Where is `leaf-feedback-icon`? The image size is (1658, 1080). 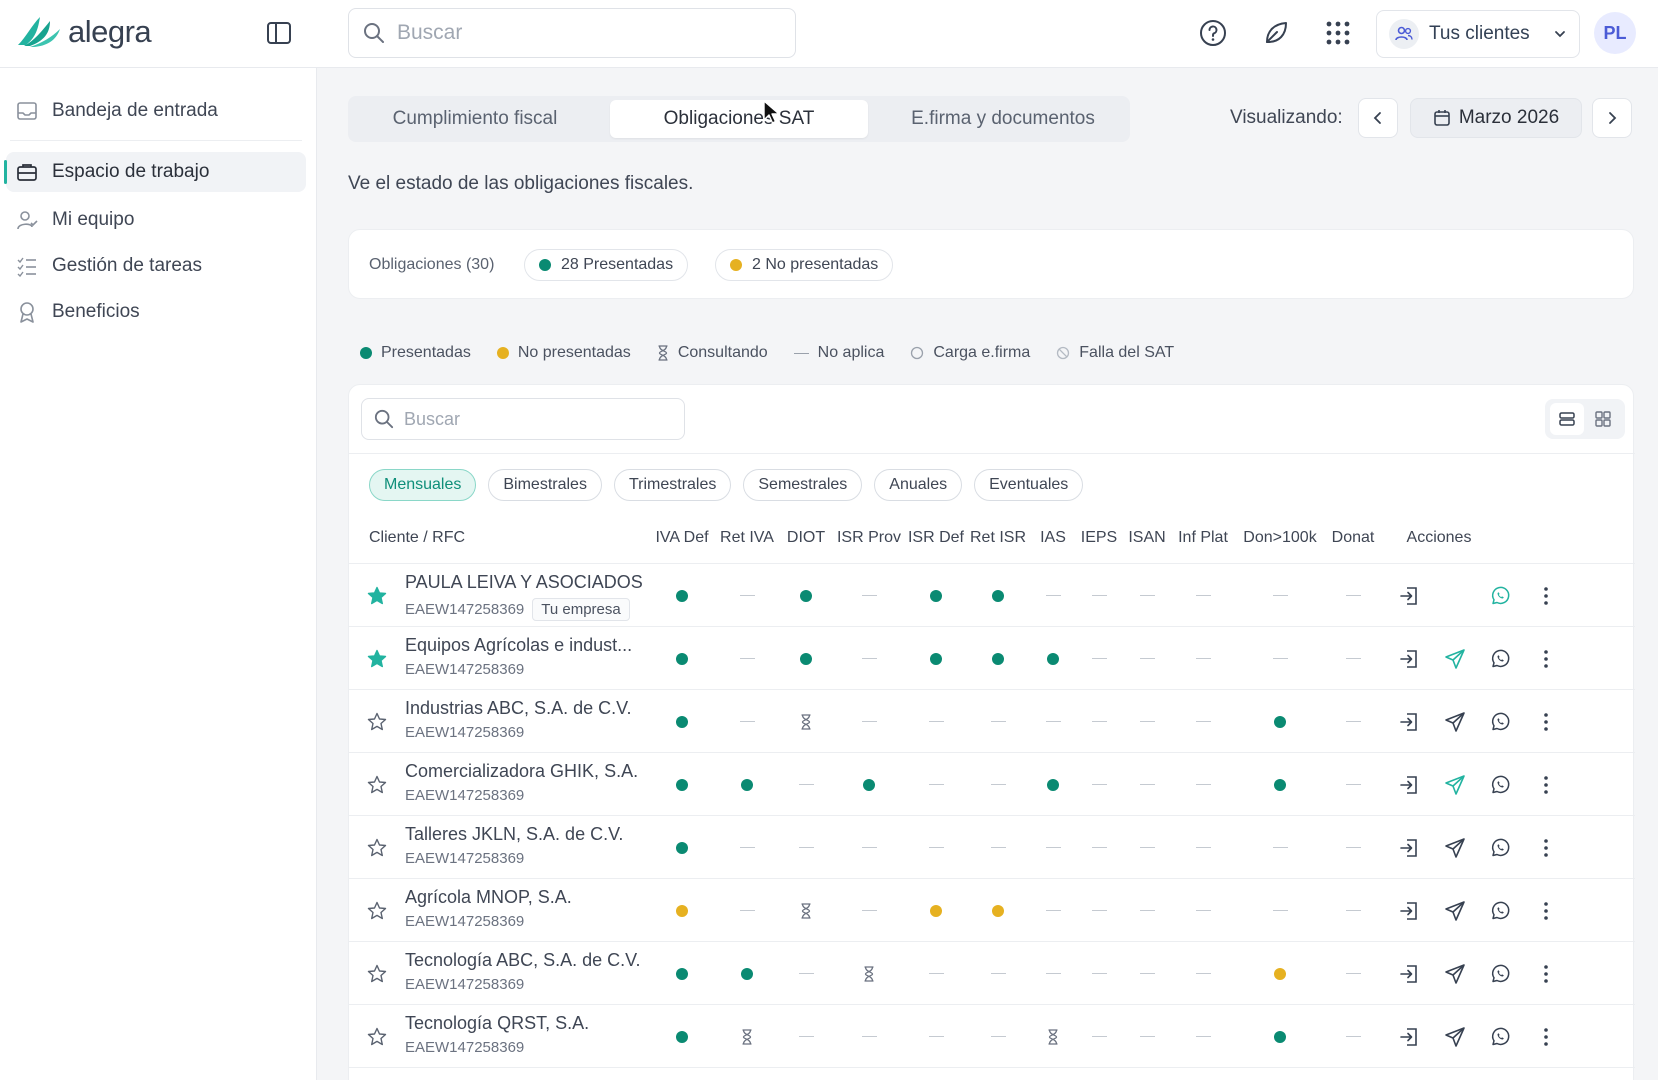 leaf-feedback-icon is located at coordinates (1276, 33).